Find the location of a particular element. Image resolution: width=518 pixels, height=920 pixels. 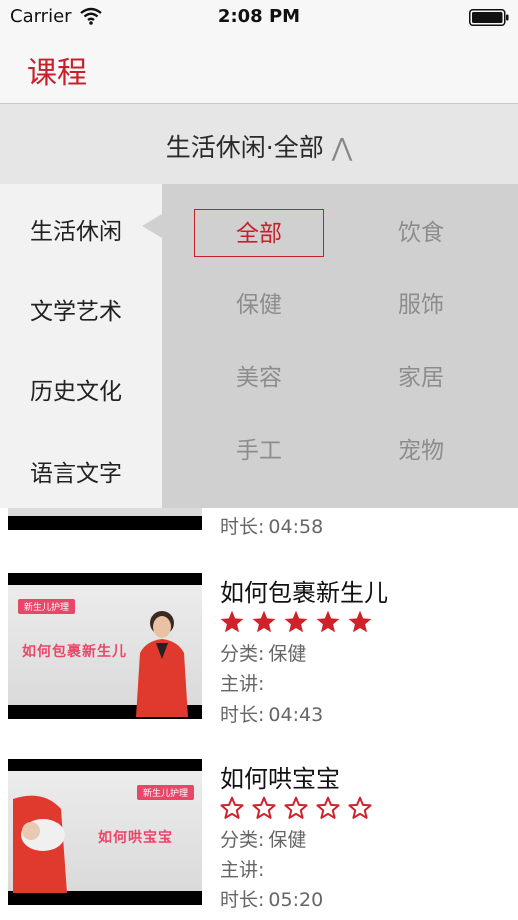

subcategory-all: 全部 is located at coordinates (259, 233).